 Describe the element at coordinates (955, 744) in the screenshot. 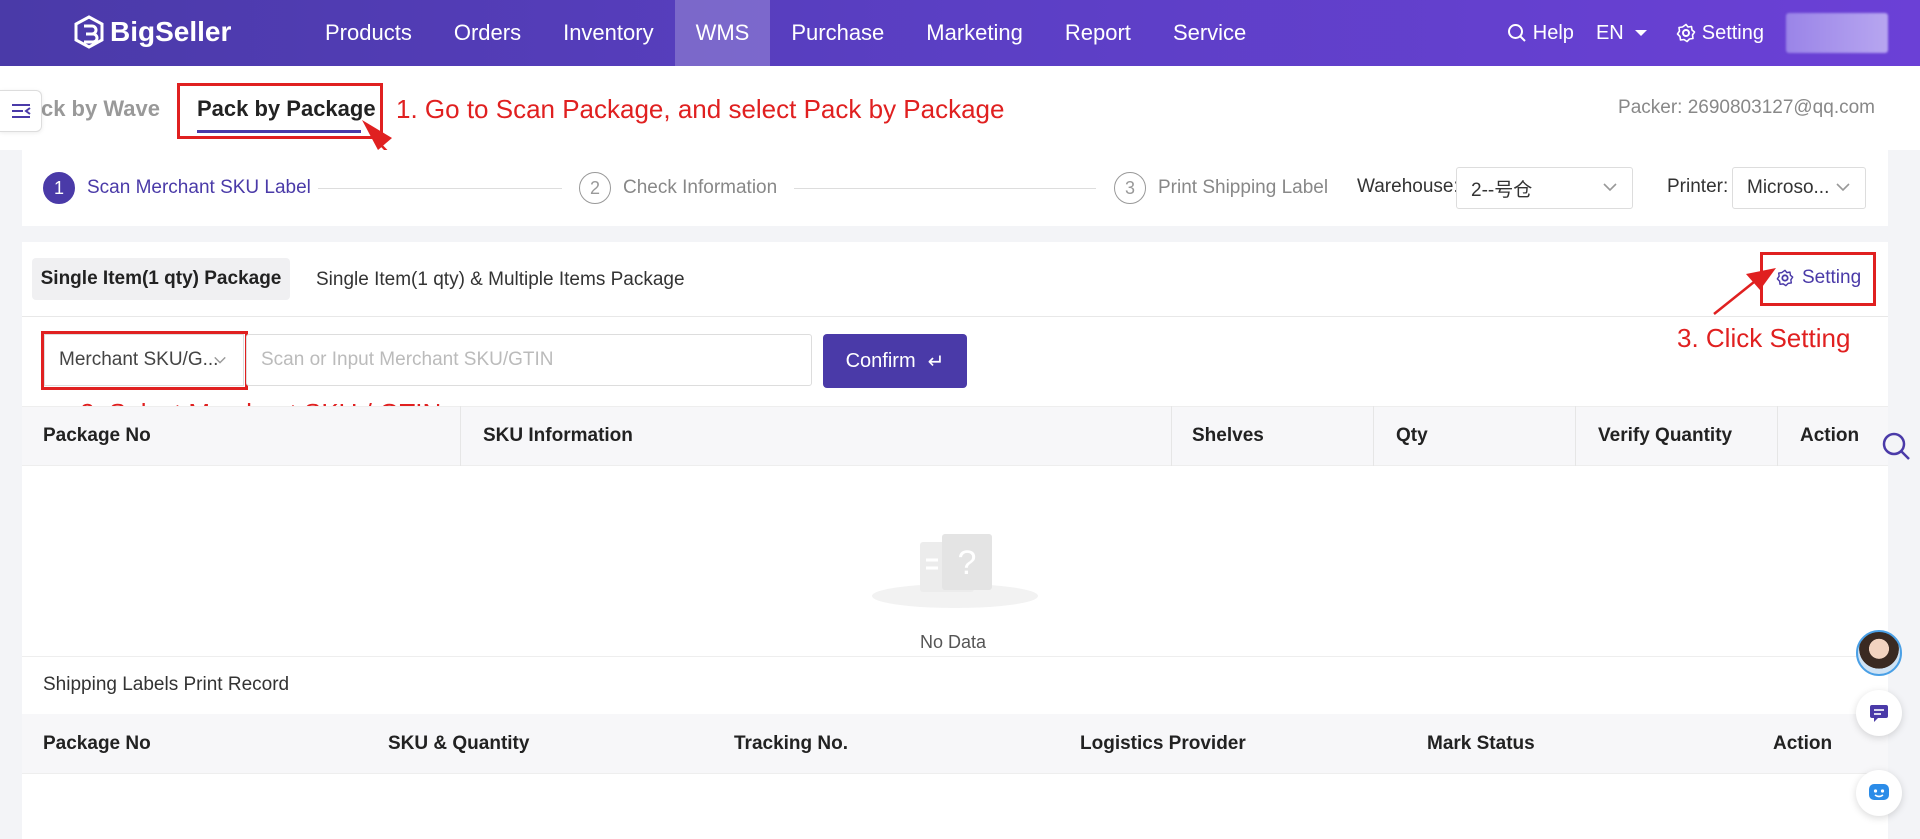

I see `record-table-header` at that location.